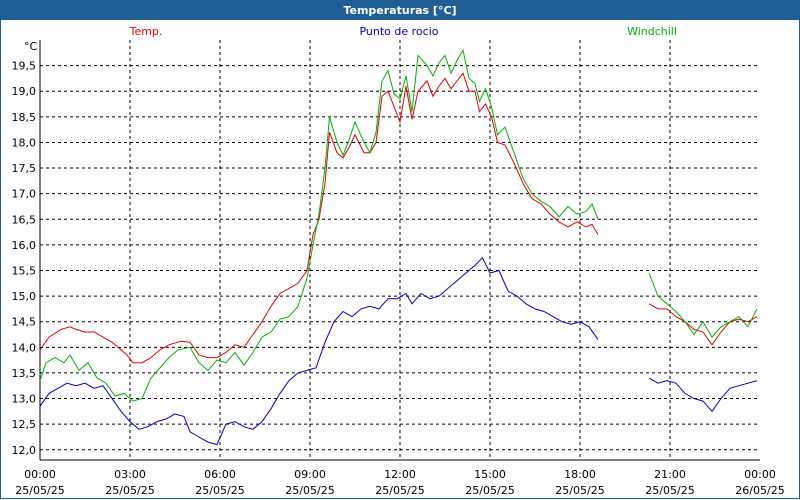 The height and width of the screenshot is (500, 800). Describe the element at coordinates (220, 474) in the screenshot. I see `x-tick-time: 06:00` at that location.